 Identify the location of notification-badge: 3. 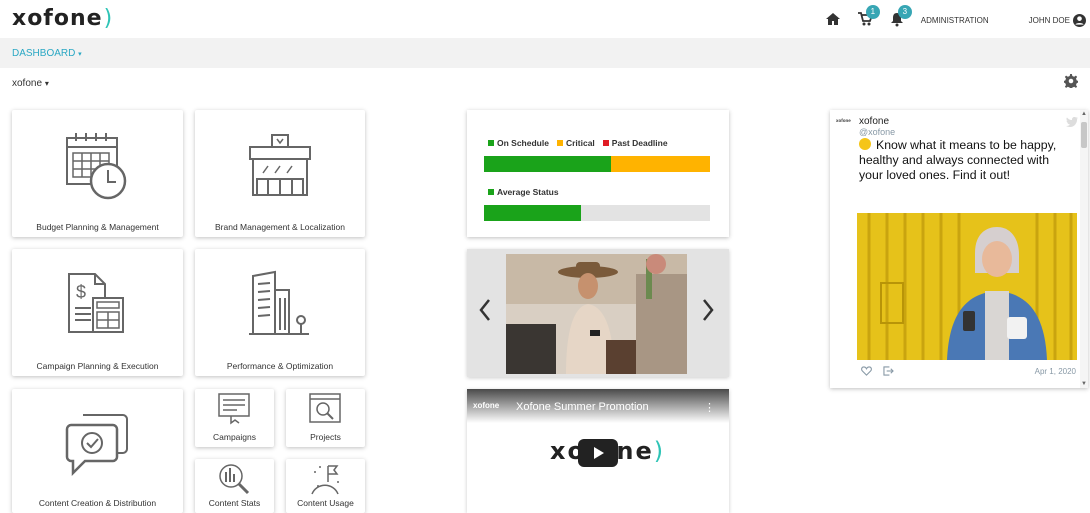
(904, 12).